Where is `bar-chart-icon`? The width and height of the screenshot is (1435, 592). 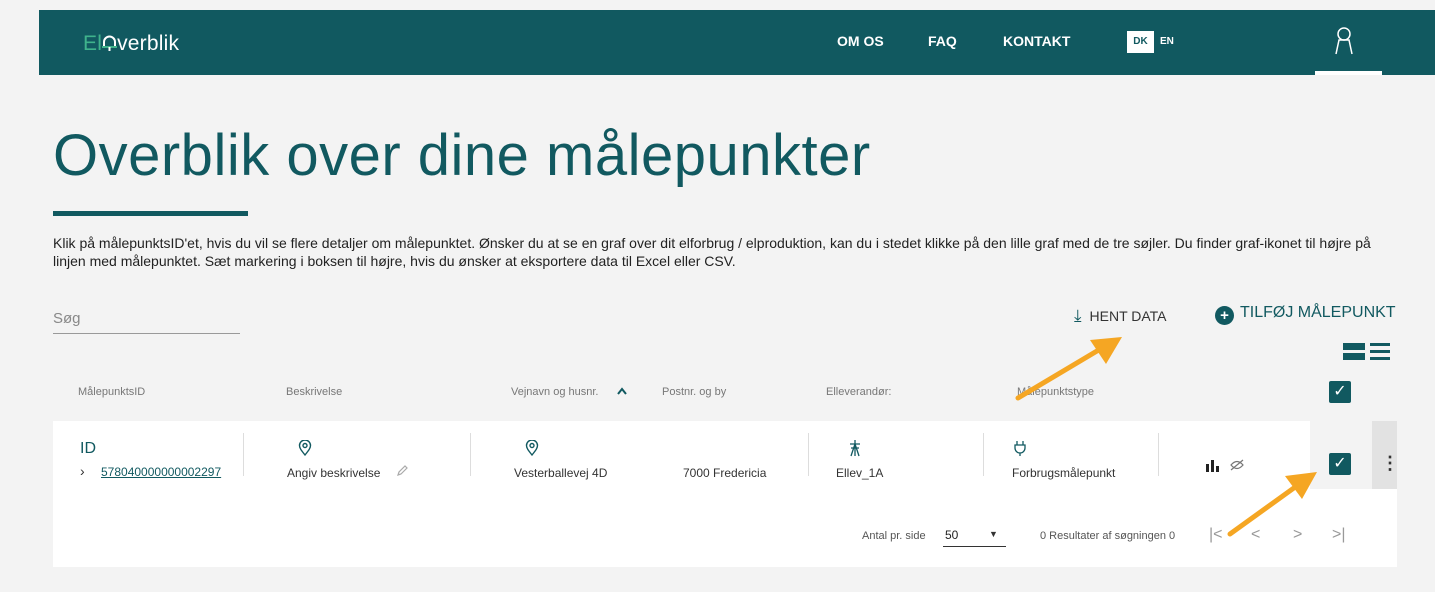 bar-chart-icon is located at coordinates (1213, 465).